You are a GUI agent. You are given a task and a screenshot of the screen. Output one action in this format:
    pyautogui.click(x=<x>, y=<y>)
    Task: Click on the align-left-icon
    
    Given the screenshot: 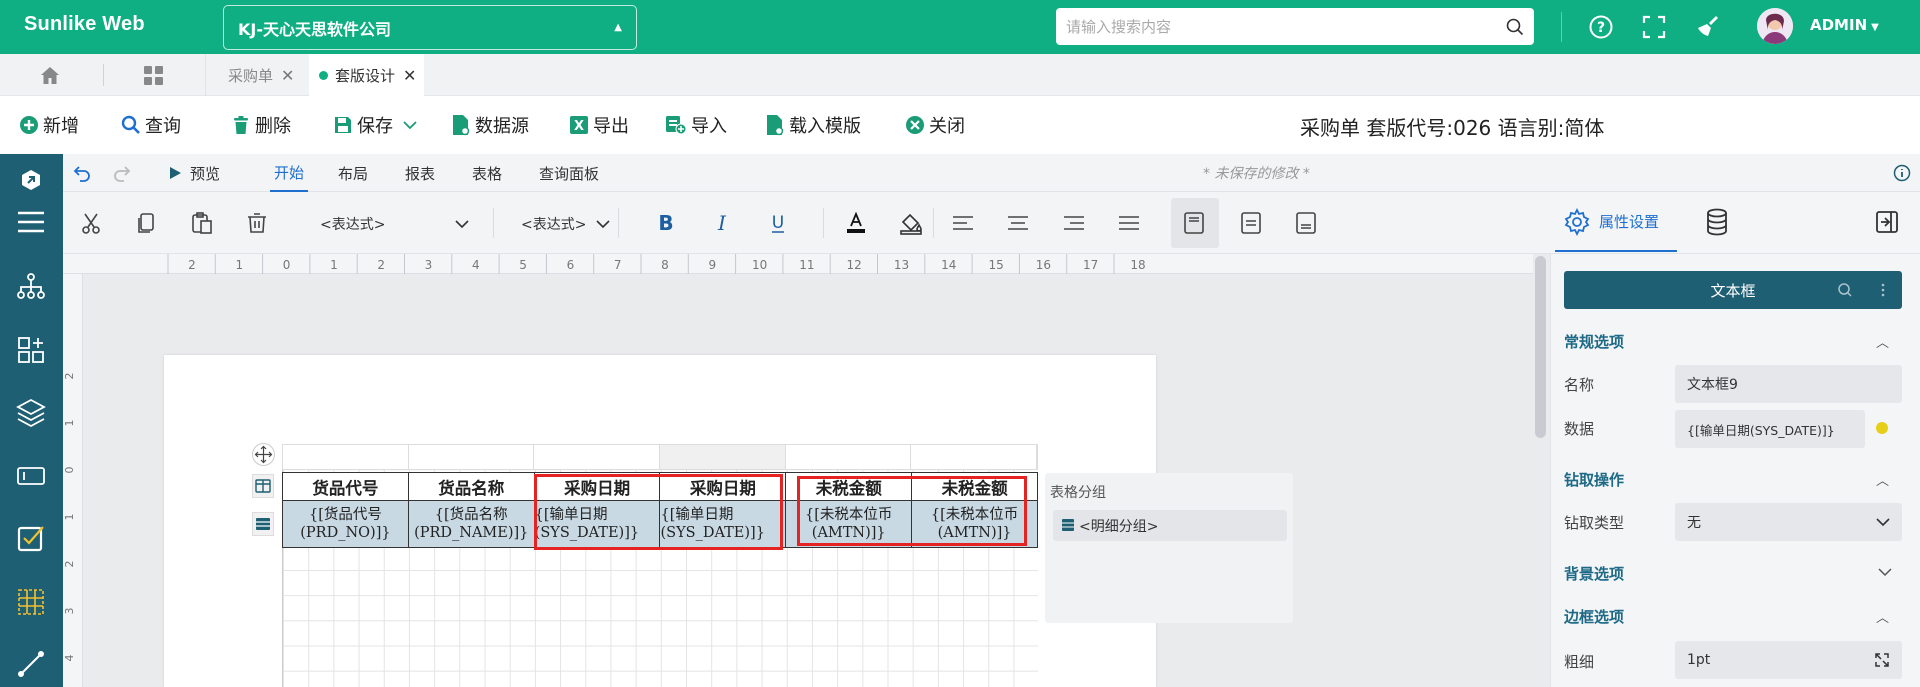 What is the action you would take?
    pyautogui.click(x=963, y=223)
    